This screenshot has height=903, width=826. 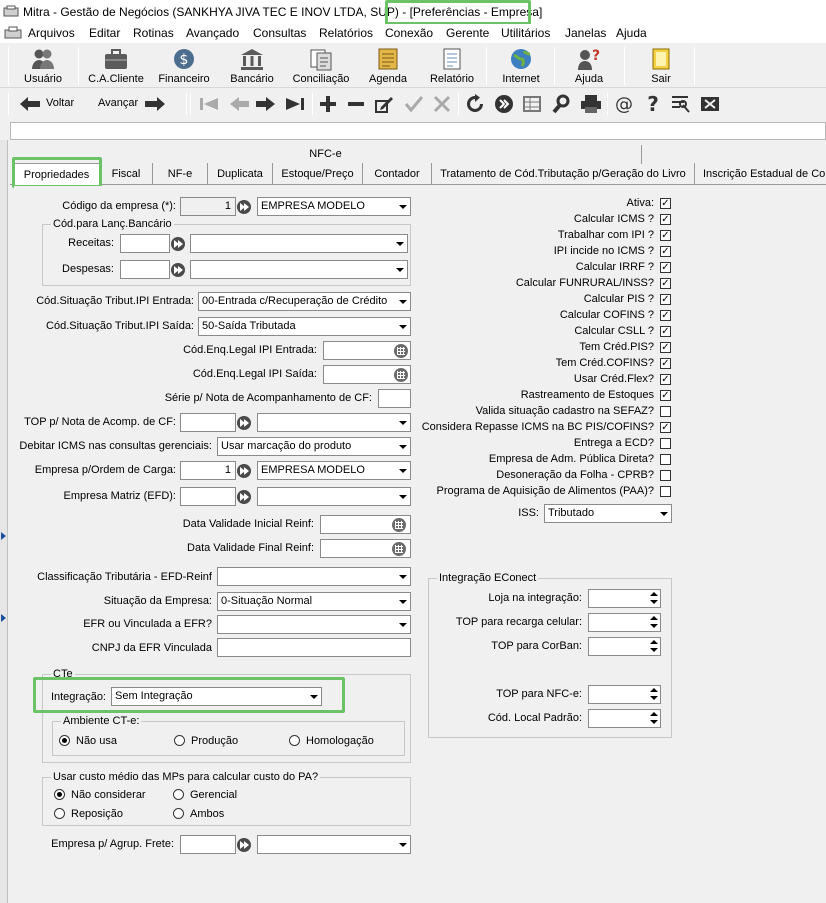 I want to click on custo-nao-considerar-radio, so click(x=59, y=794).